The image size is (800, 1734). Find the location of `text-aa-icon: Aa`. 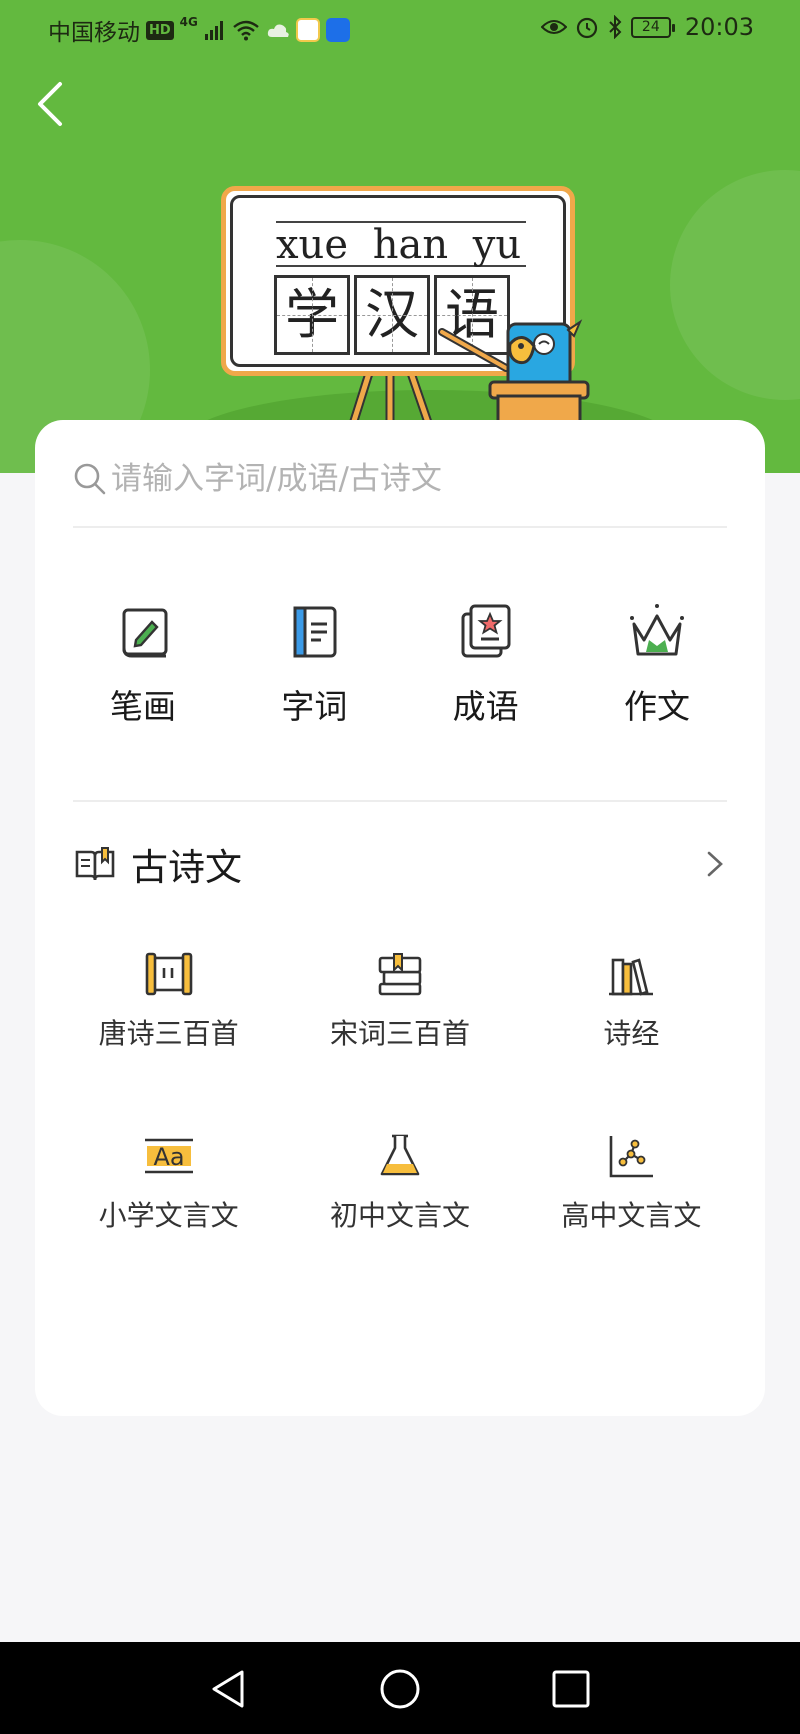

text-aa-icon: Aa is located at coordinates (168, 1156).